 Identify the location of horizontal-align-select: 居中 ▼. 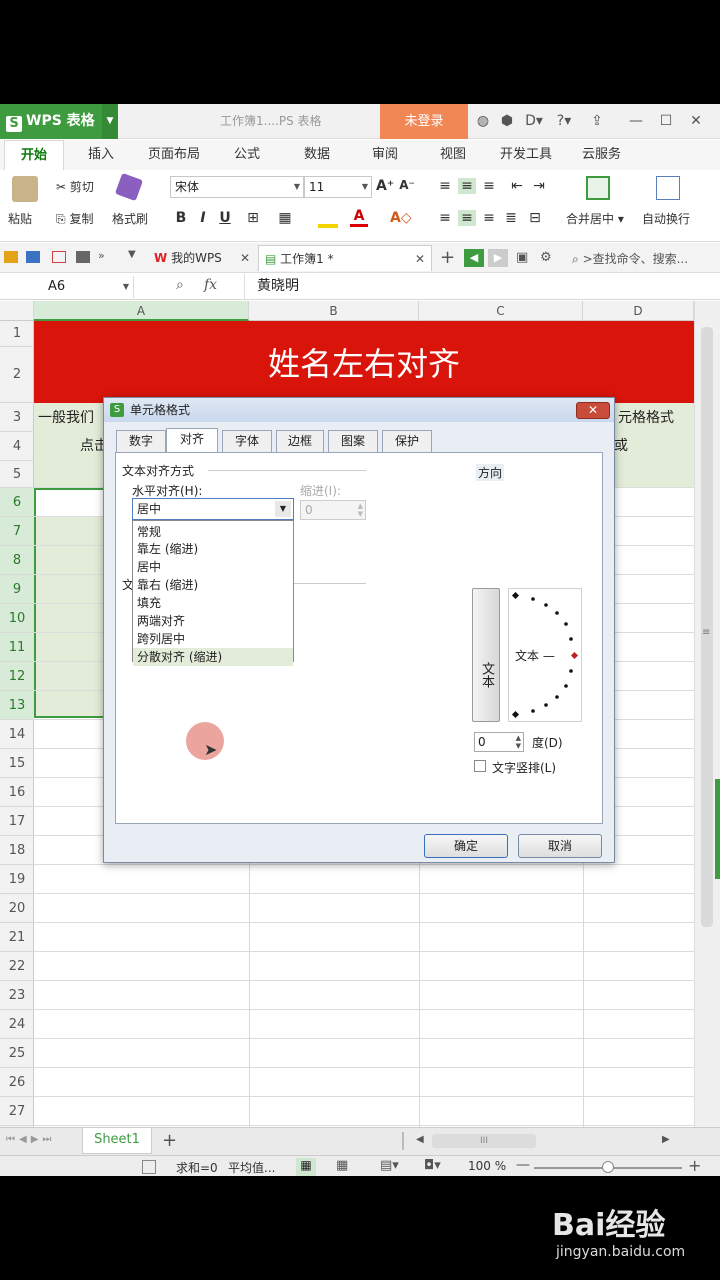
(213, 509).